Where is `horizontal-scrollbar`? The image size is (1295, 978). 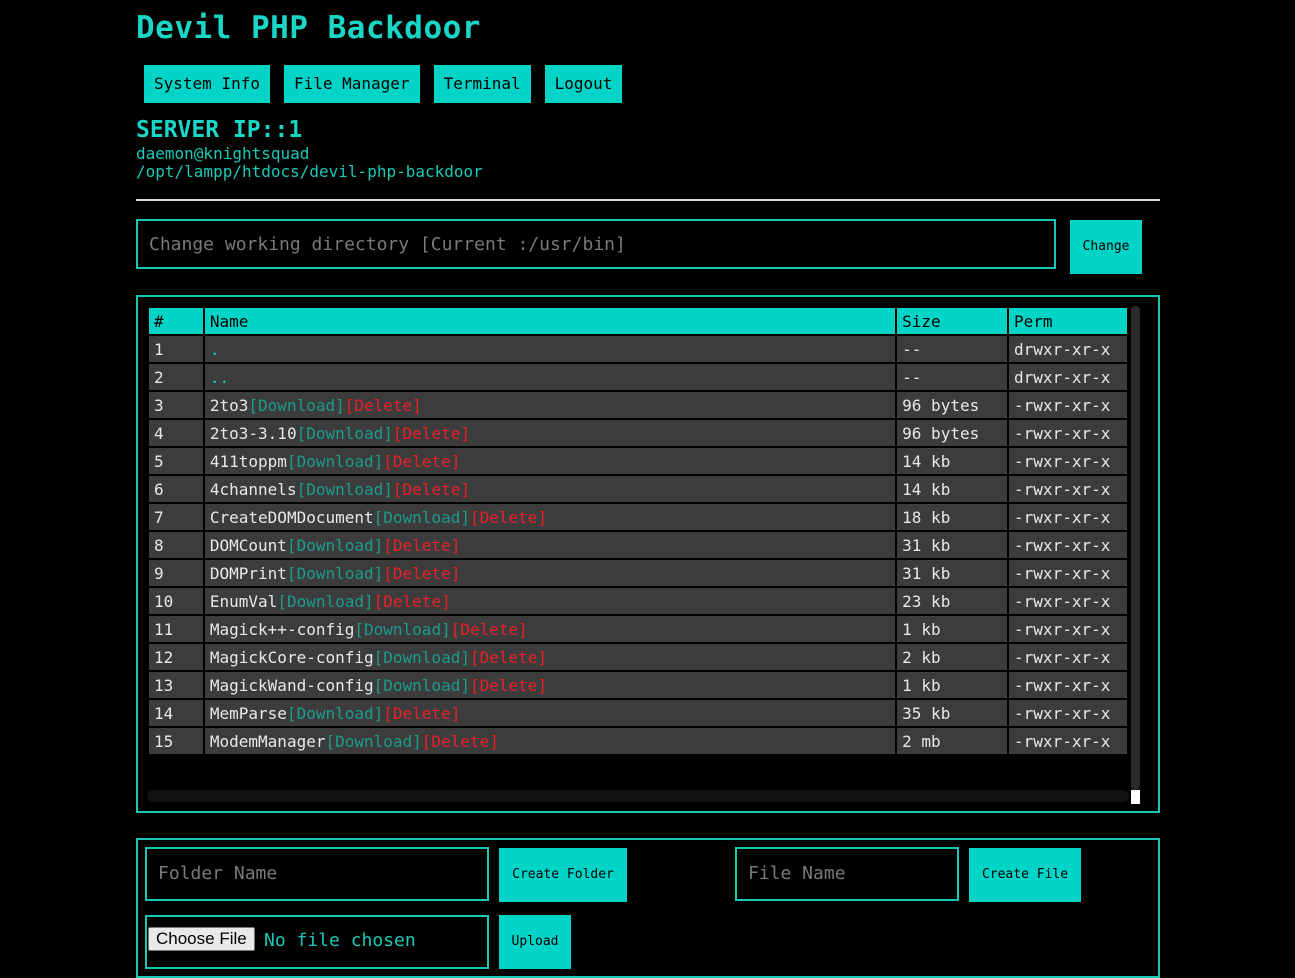
horizontal-scrollbar is located at coordinates (638, 796).